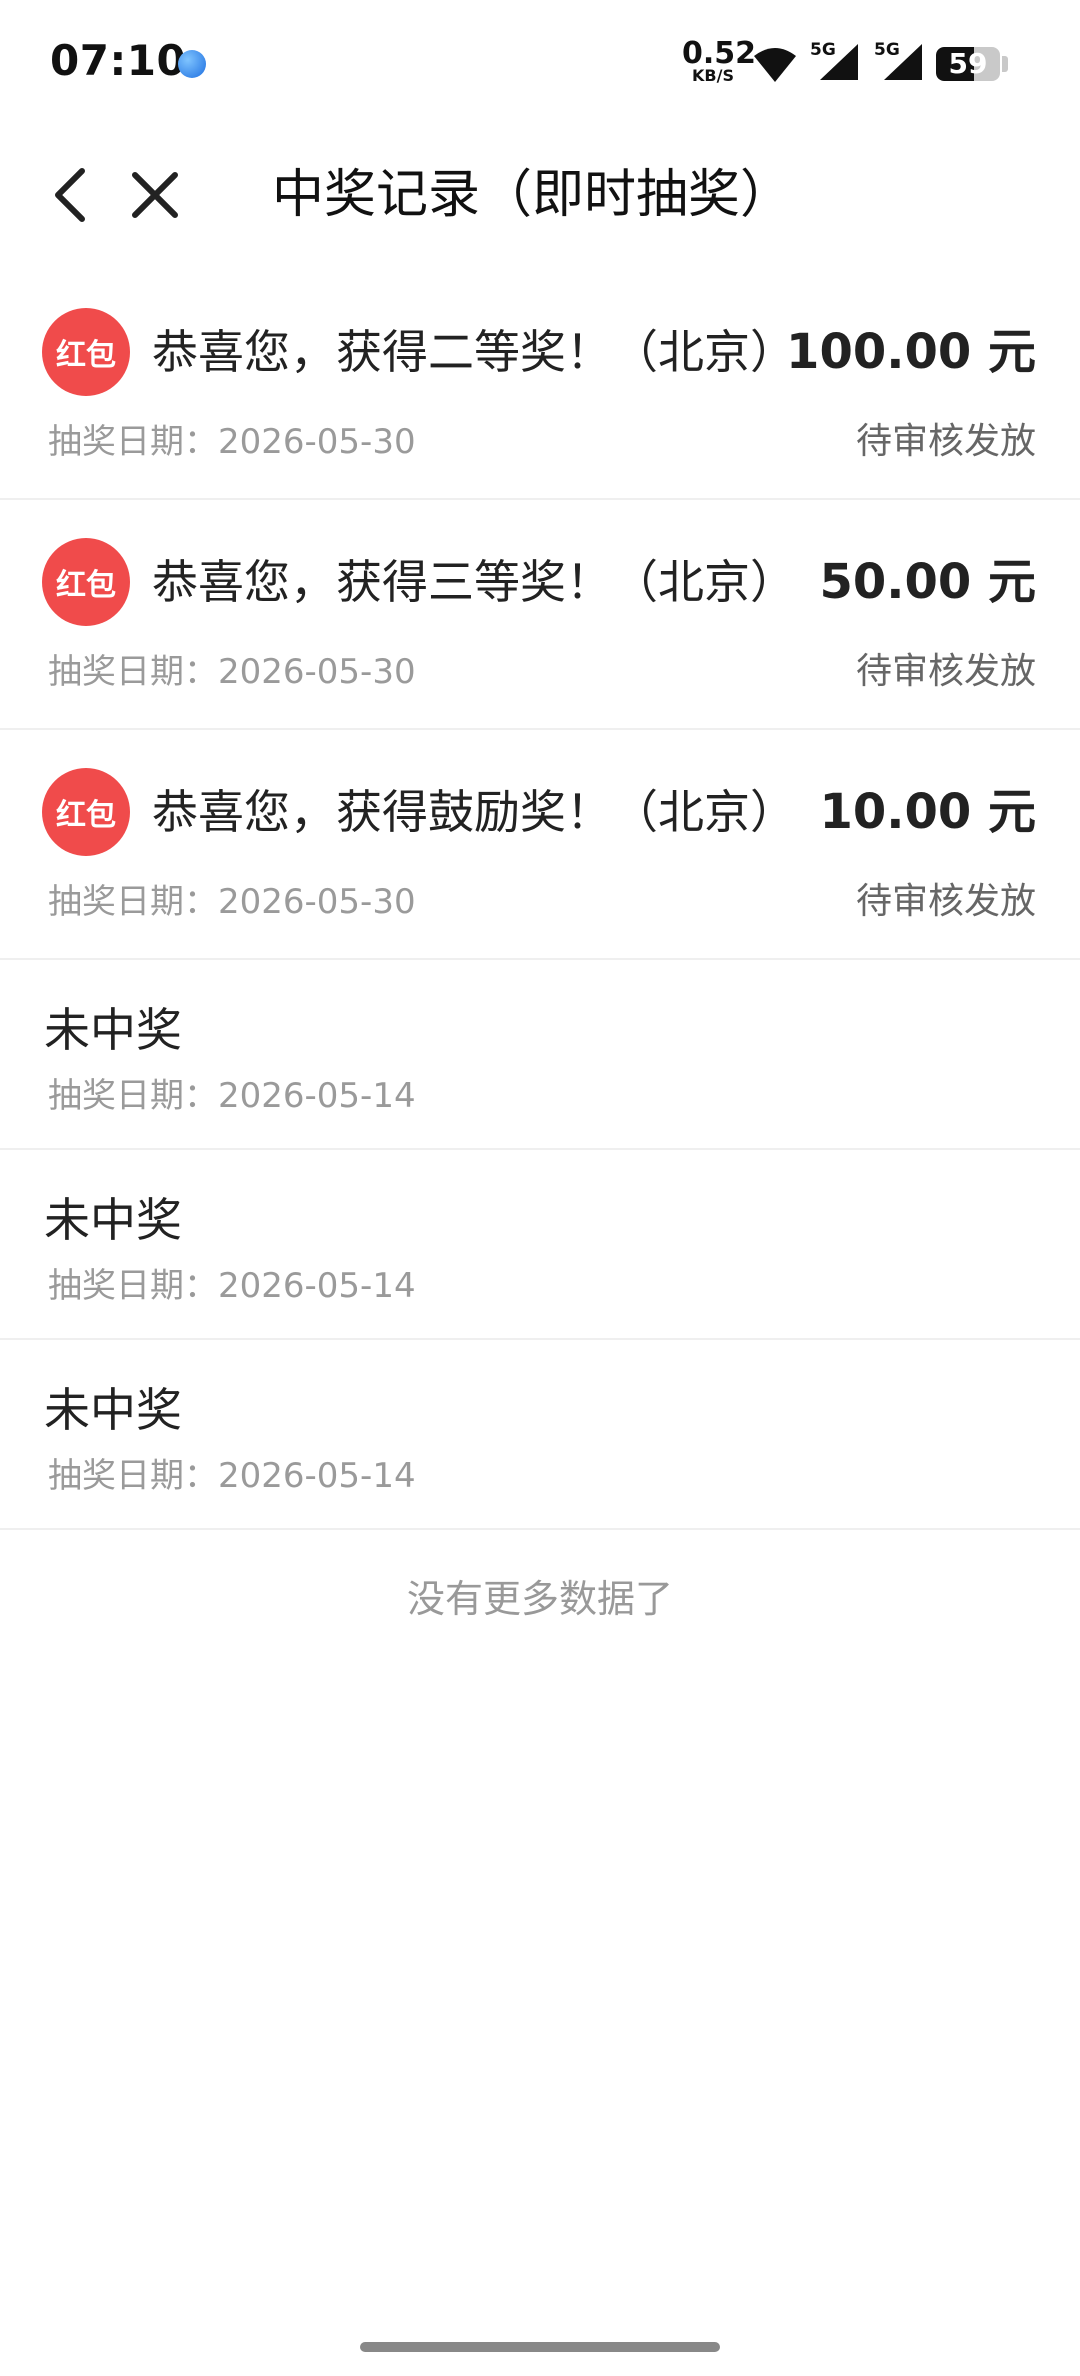 This screenshot has height=2376, width=1080. What do you see at coordinates (540, 65) in the screenshot?
I see `status-bar: 07:10 0.52 KB/S 5G 5G 59` at bounding box center [540, 65].